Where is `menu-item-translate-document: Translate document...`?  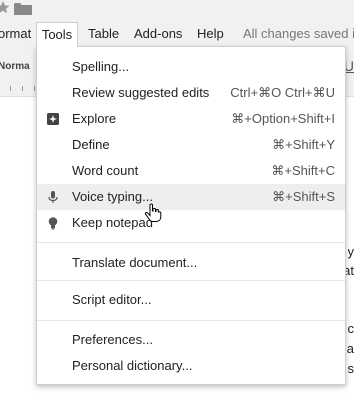 menu-item-translate-document: Translate document... is located at coordinates (191, 263).